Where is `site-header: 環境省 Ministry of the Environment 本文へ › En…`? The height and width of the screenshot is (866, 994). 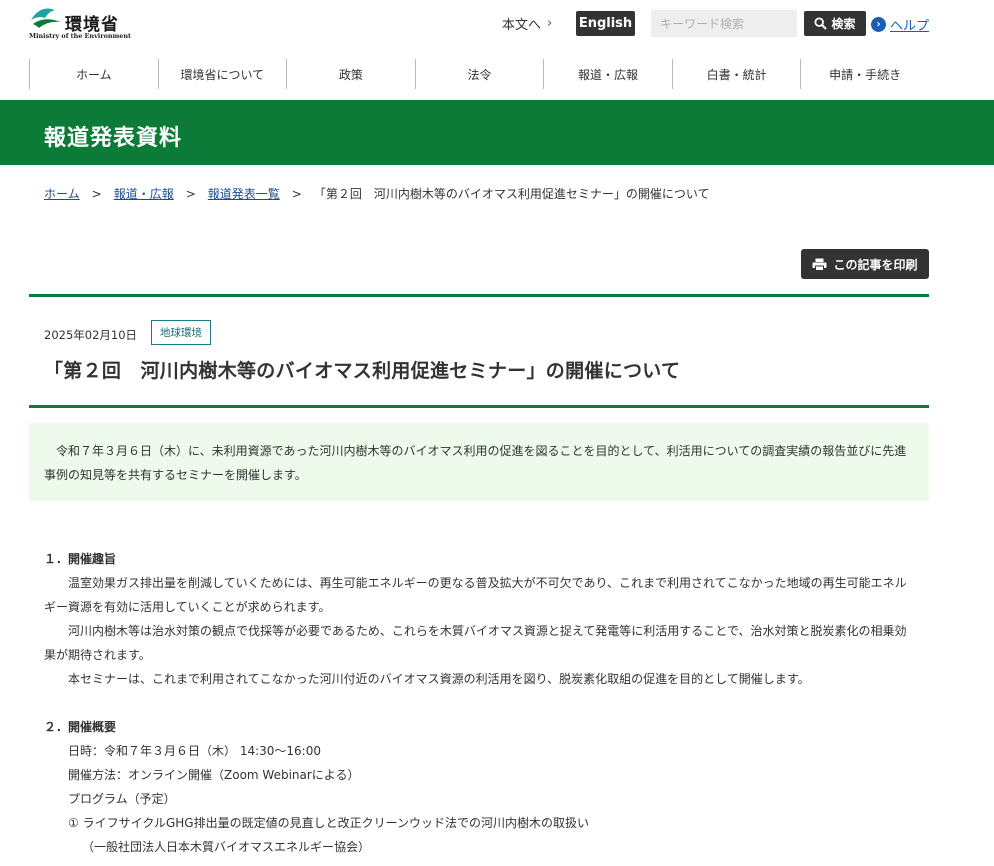
site-header: 環境省 Ministry of the Environment 本文へ › En… is located at coordinates (497, 24).